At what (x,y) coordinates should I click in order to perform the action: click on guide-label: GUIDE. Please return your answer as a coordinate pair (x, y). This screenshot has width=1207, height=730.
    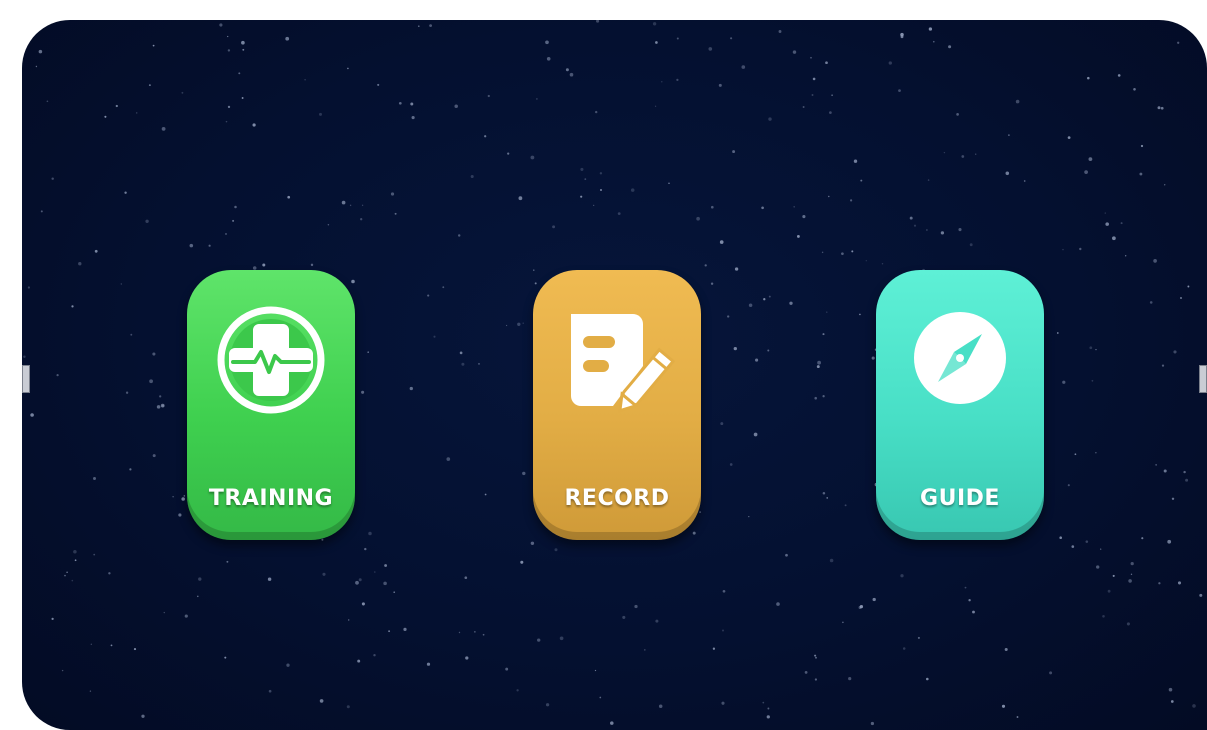
    Looking at the image, I should click on (960, 498).